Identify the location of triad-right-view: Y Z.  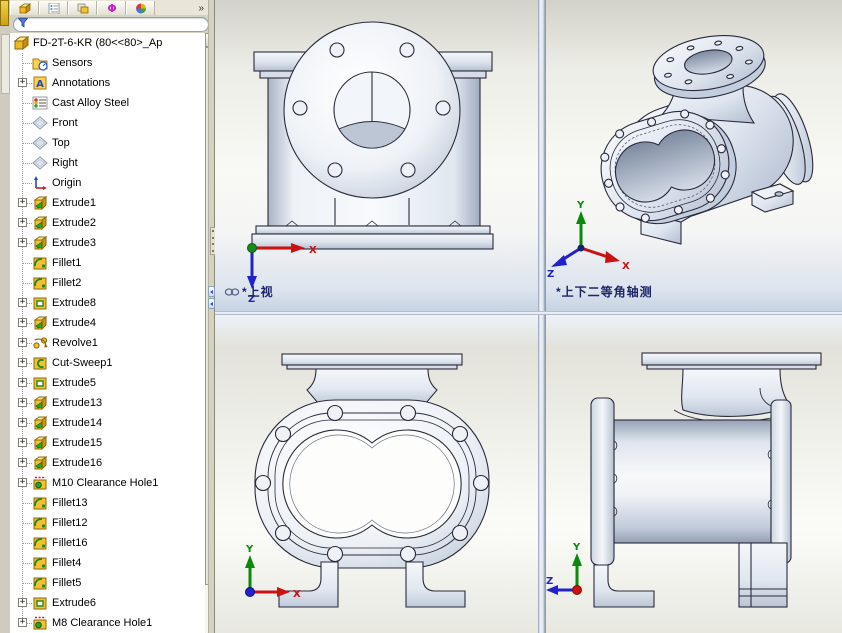
(564, 568).